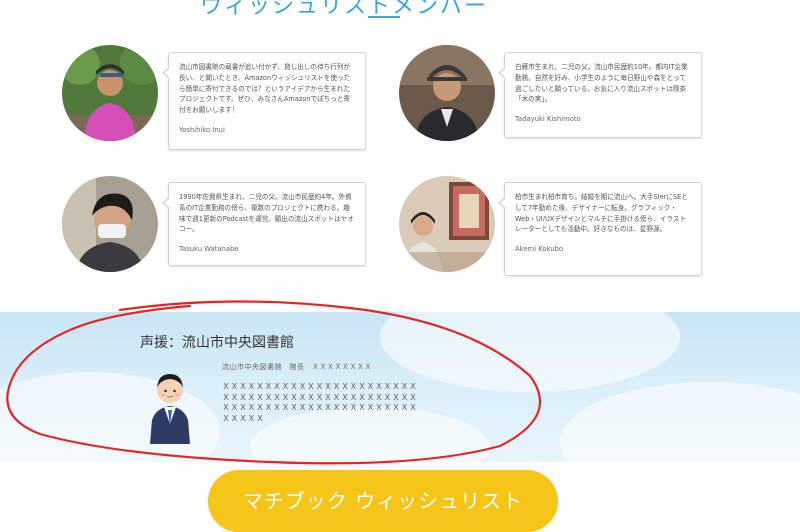  What do you see at coordinates (110, 224) in the screenshot?
I see `avatar-tasuku-watanabe` at bounding box center [110, 224].